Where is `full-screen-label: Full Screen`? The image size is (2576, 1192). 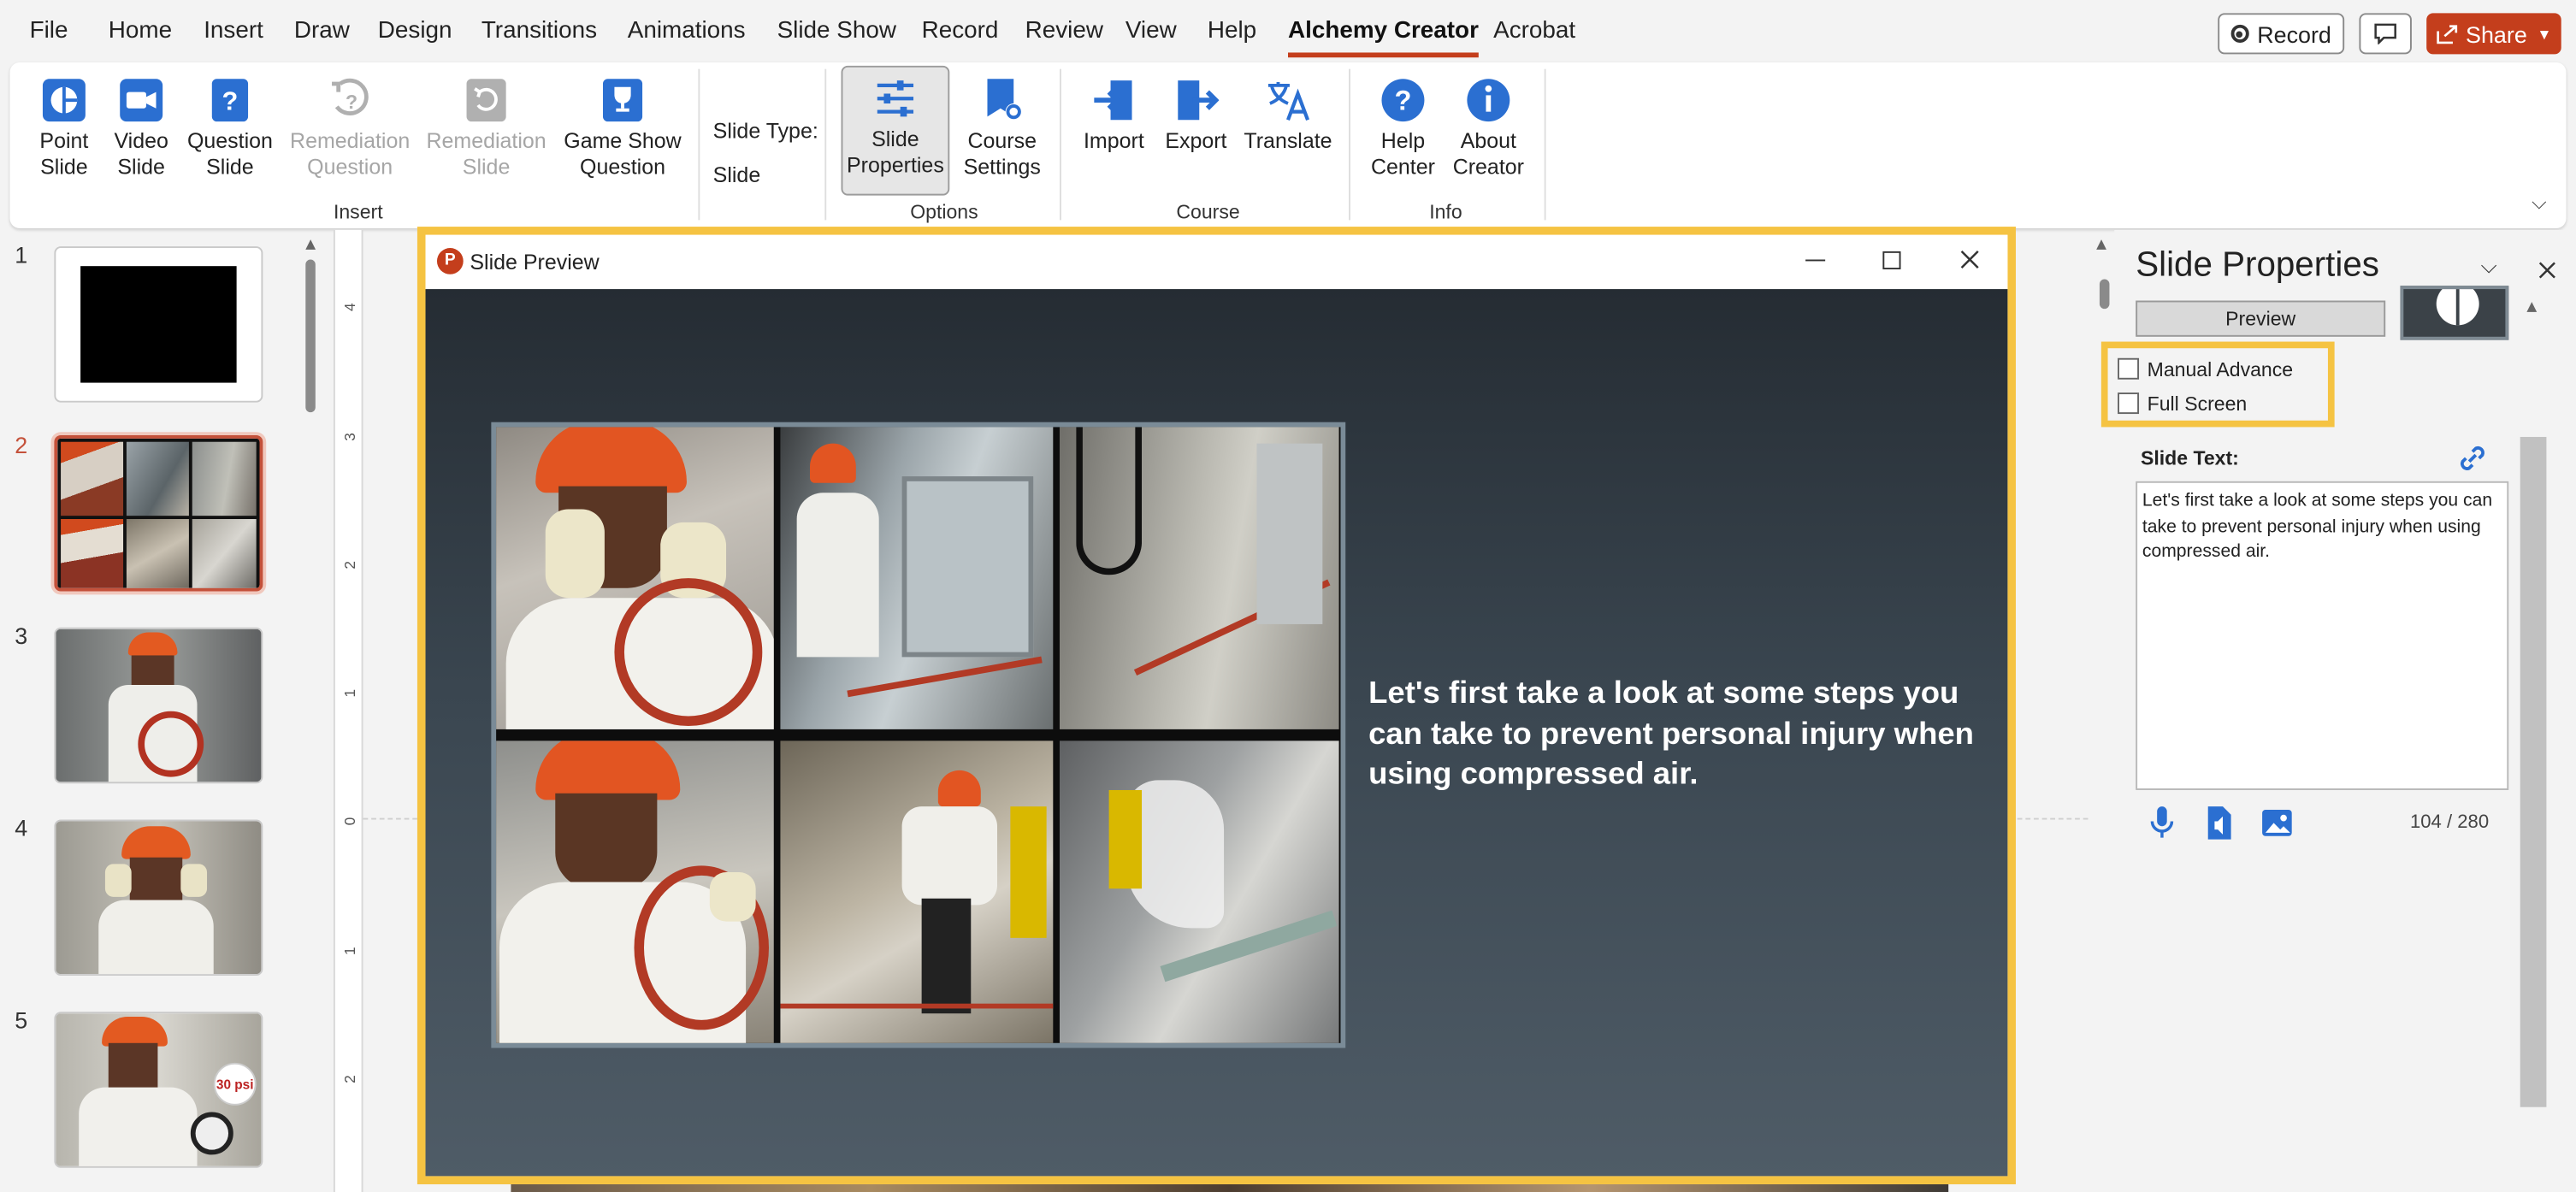 full-screen-label: Full Screen is located at coordinates (2197, 404).